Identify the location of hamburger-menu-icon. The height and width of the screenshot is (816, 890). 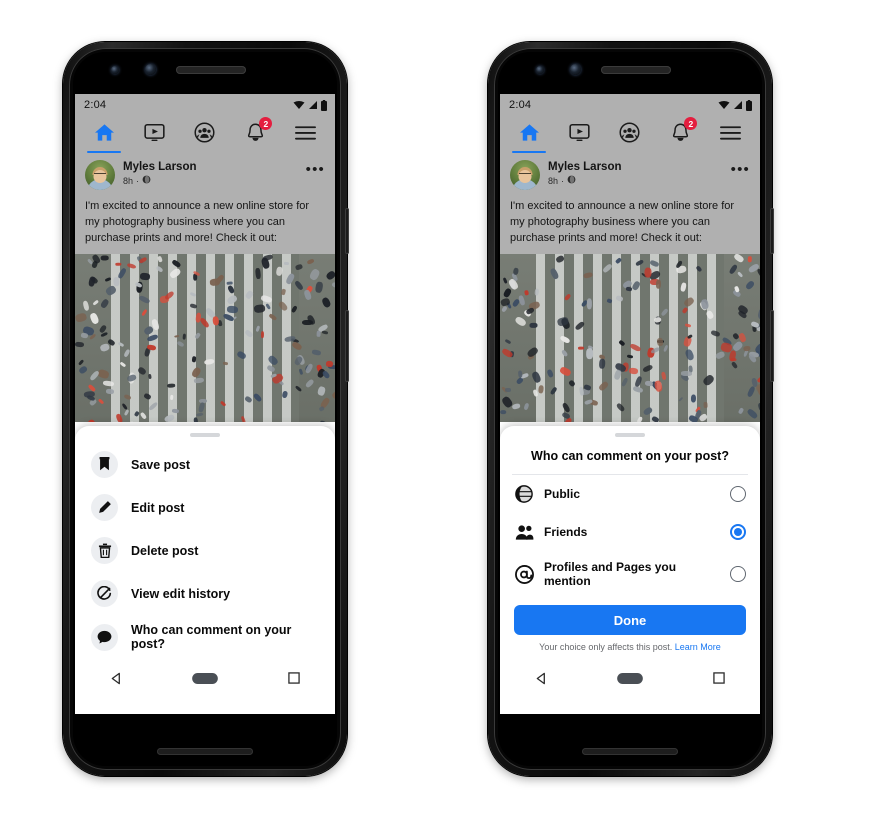
(306, 135).